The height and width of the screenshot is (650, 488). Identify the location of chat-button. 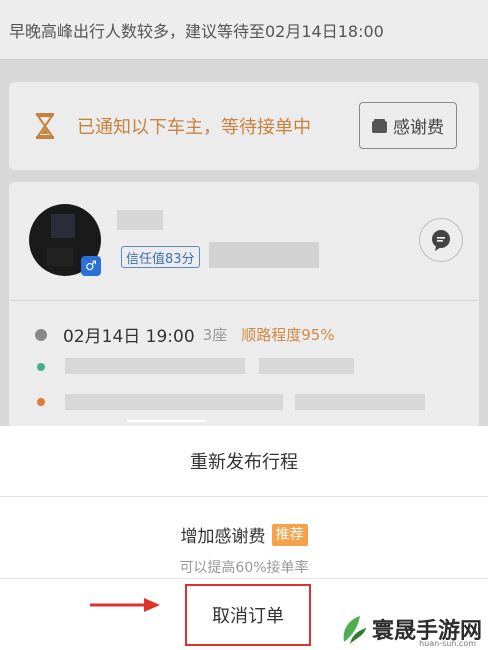
(441, 240).